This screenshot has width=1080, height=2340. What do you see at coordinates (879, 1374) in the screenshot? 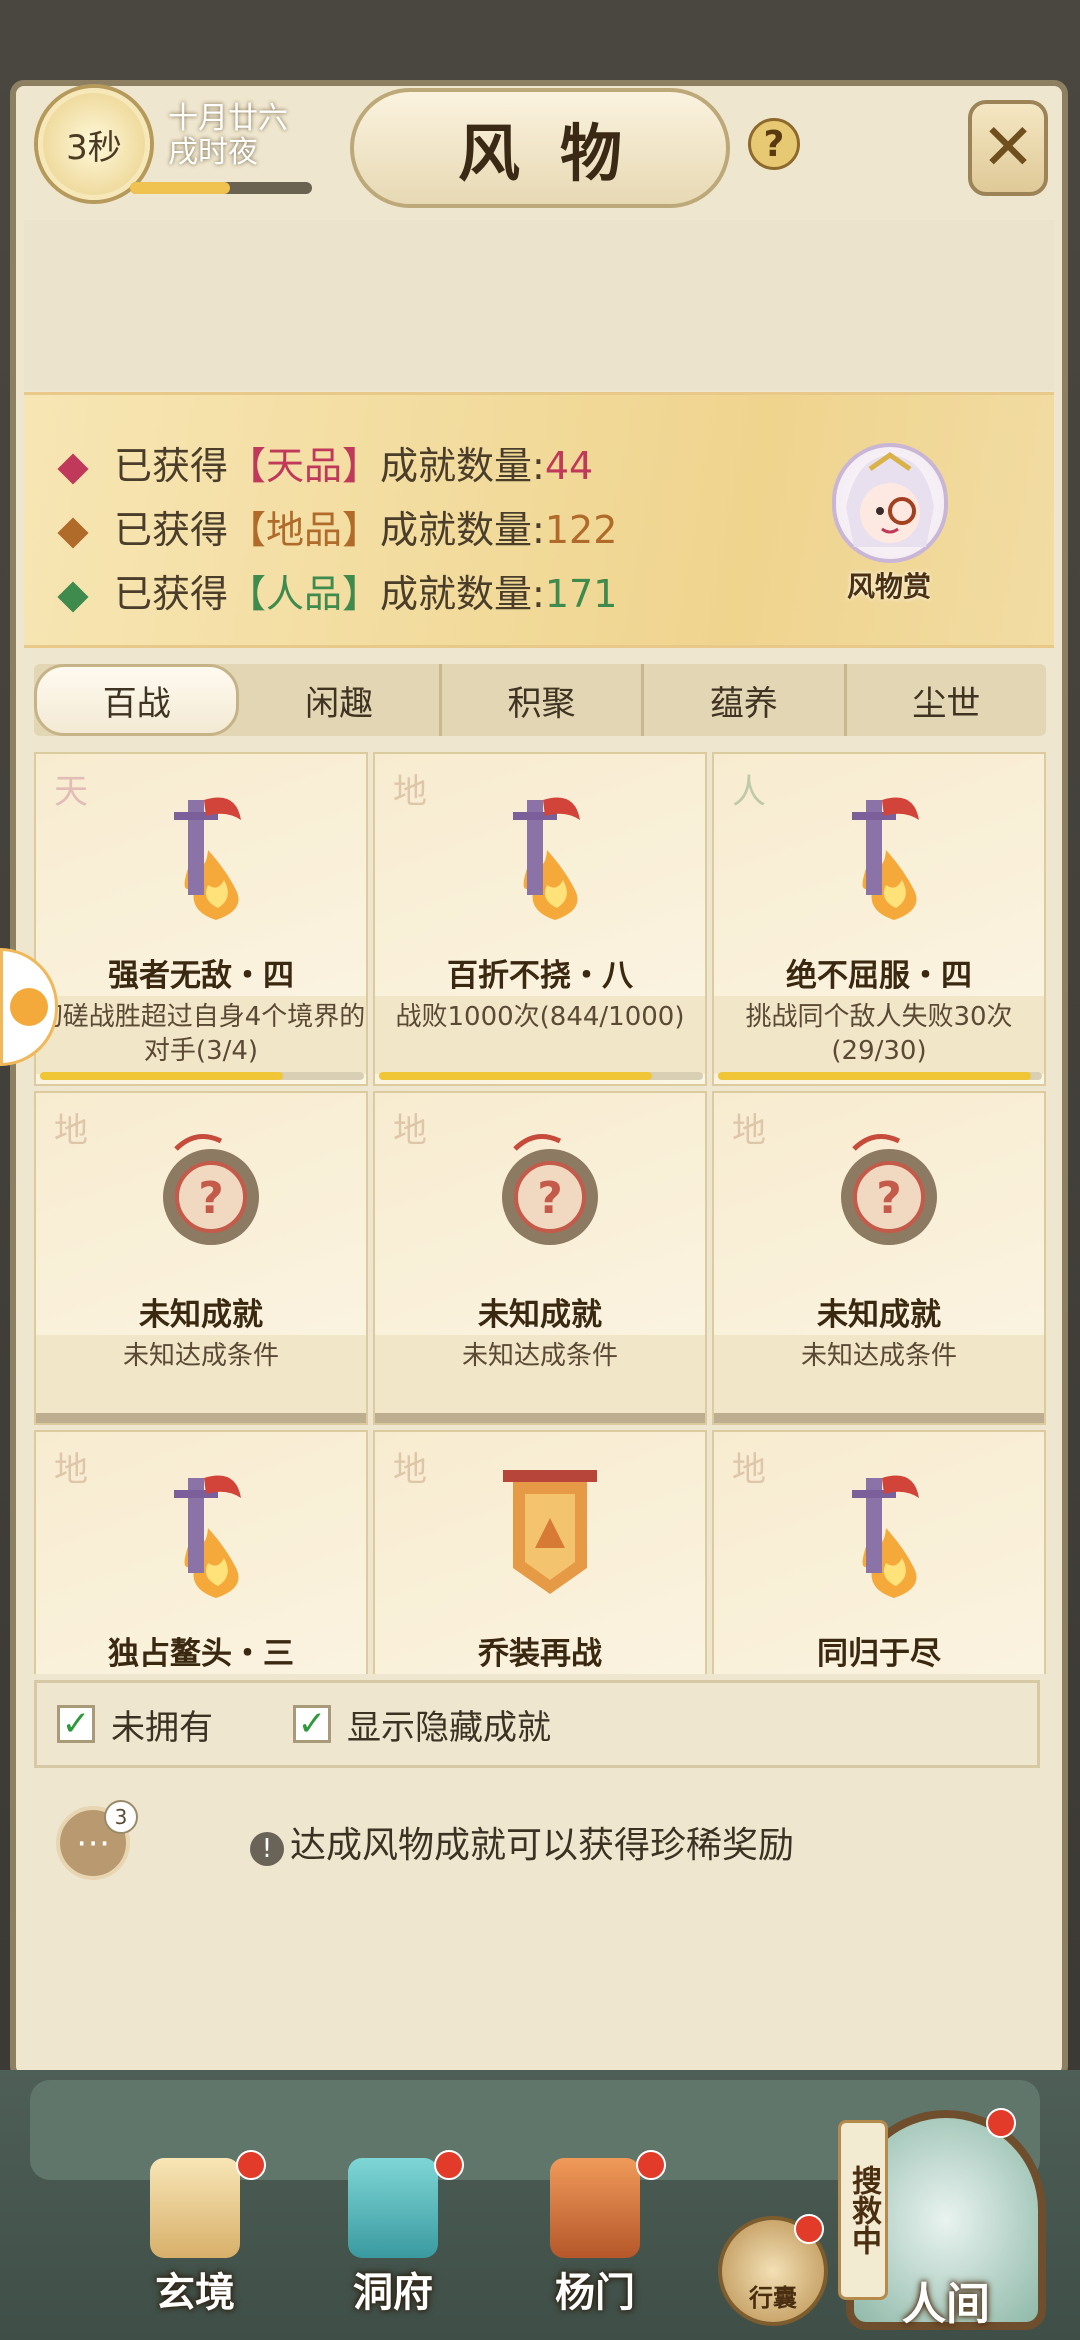
I see `card-description: 未知达成条件` at bounding box center [879, 1374].